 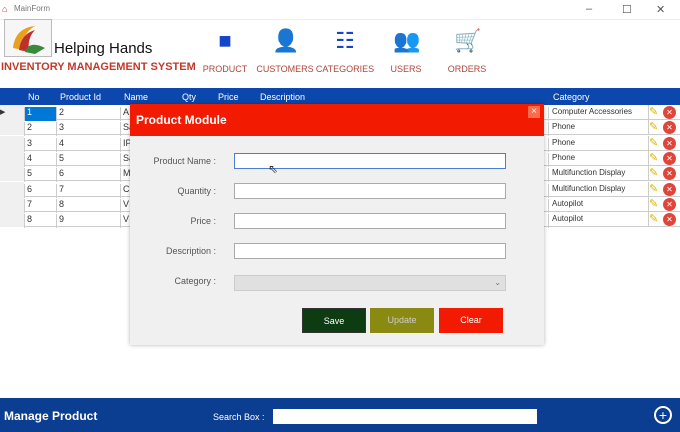 I want to click on cell-no: 4, so click(x=40, y=159).